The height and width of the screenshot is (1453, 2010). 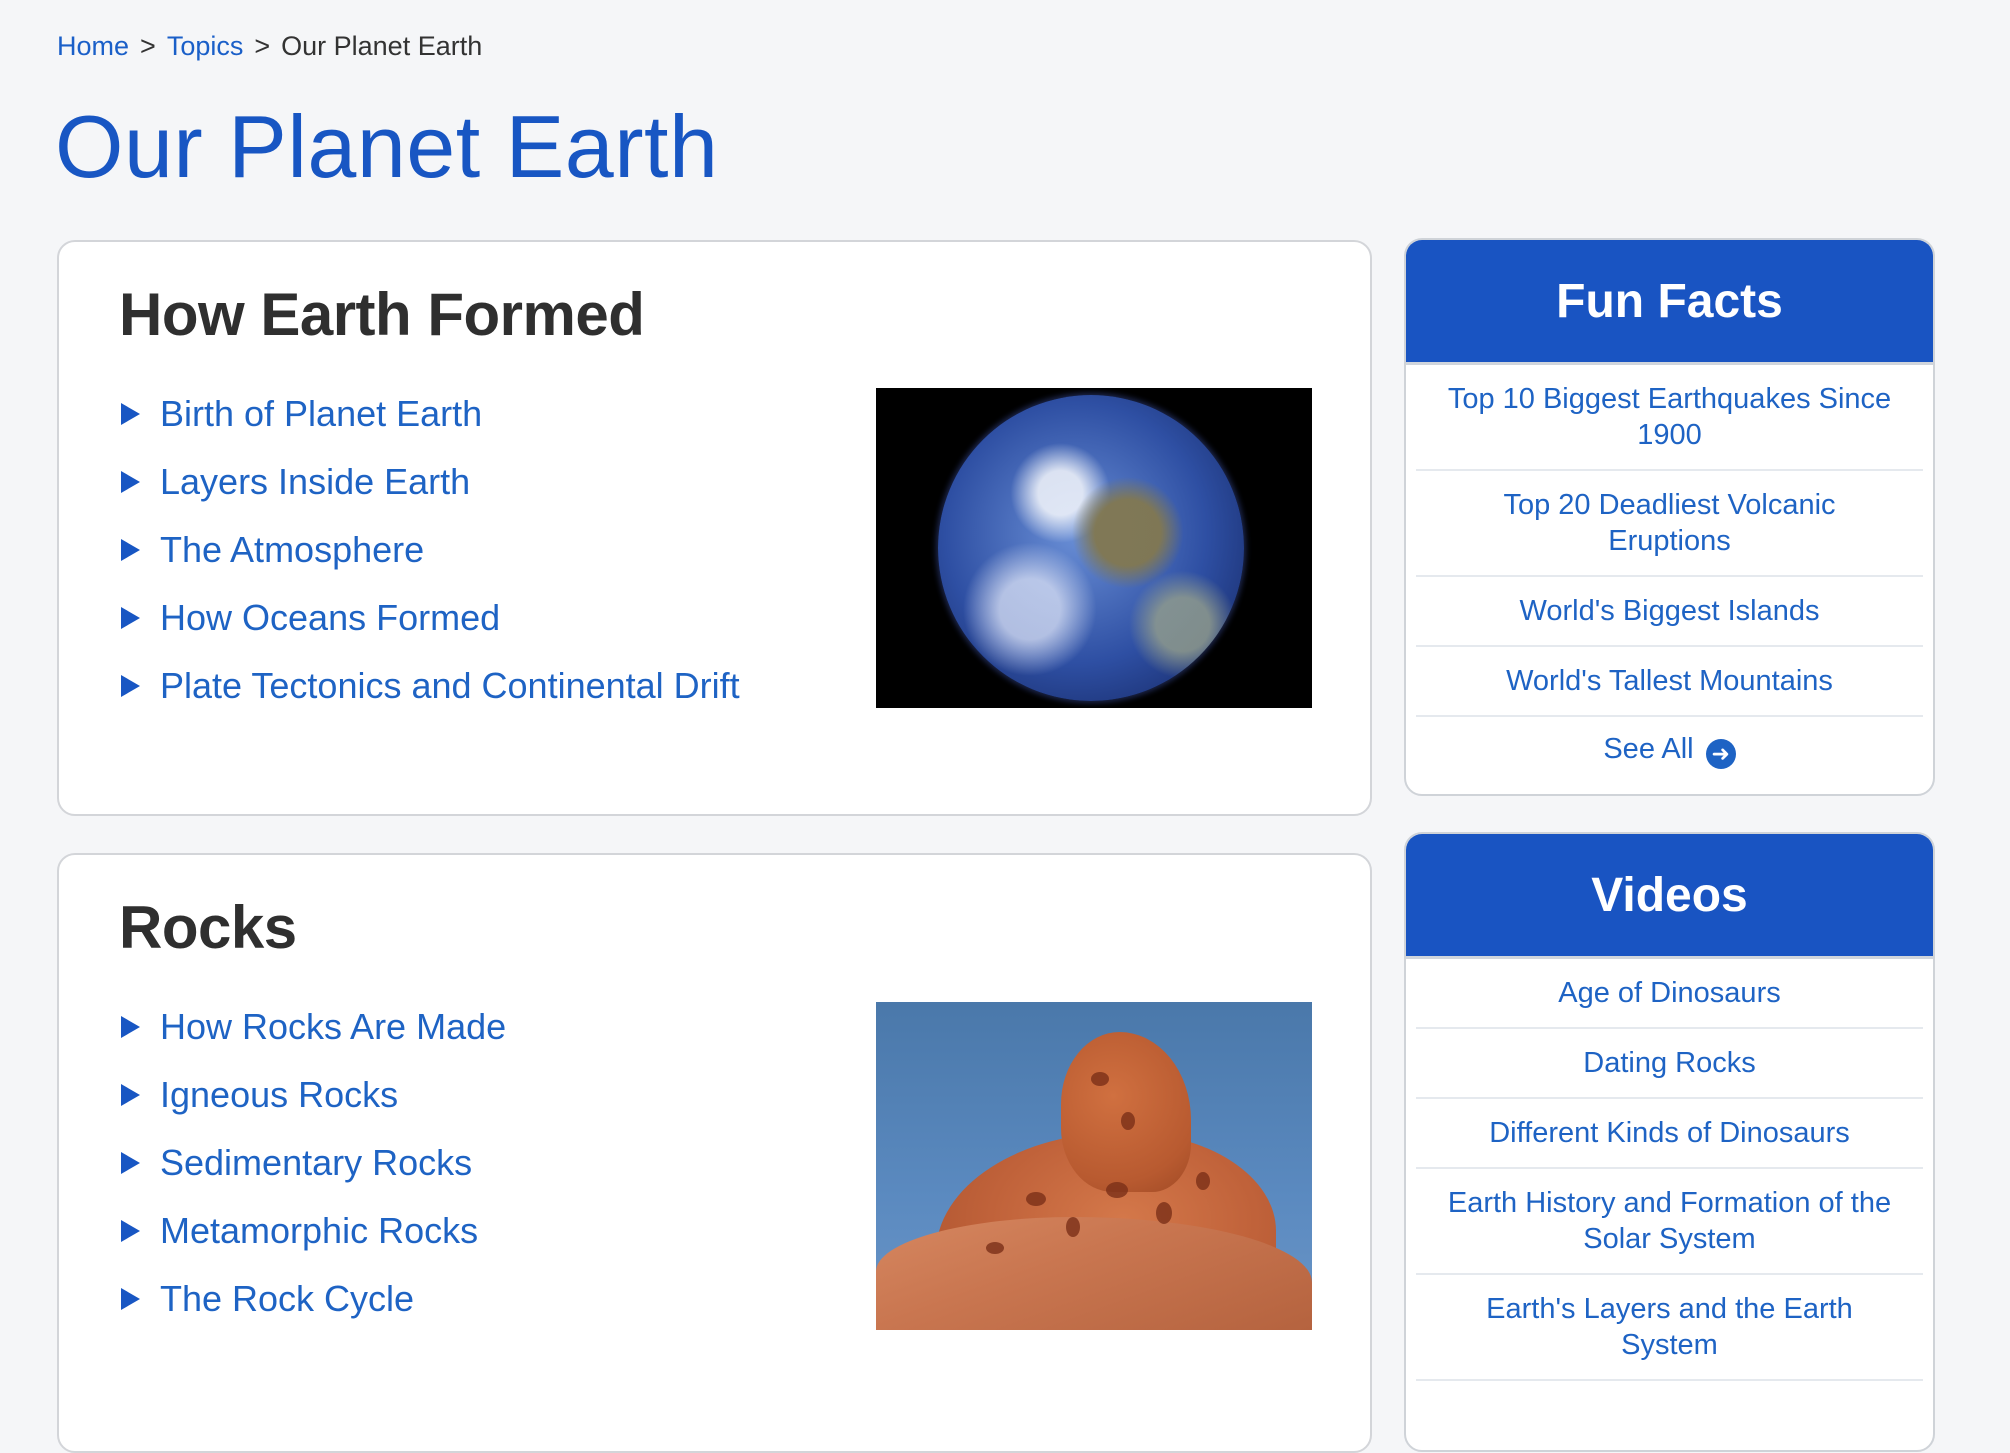 I want to click on list-item: Metamorphic Rocks, so click(x=313, y=1231).